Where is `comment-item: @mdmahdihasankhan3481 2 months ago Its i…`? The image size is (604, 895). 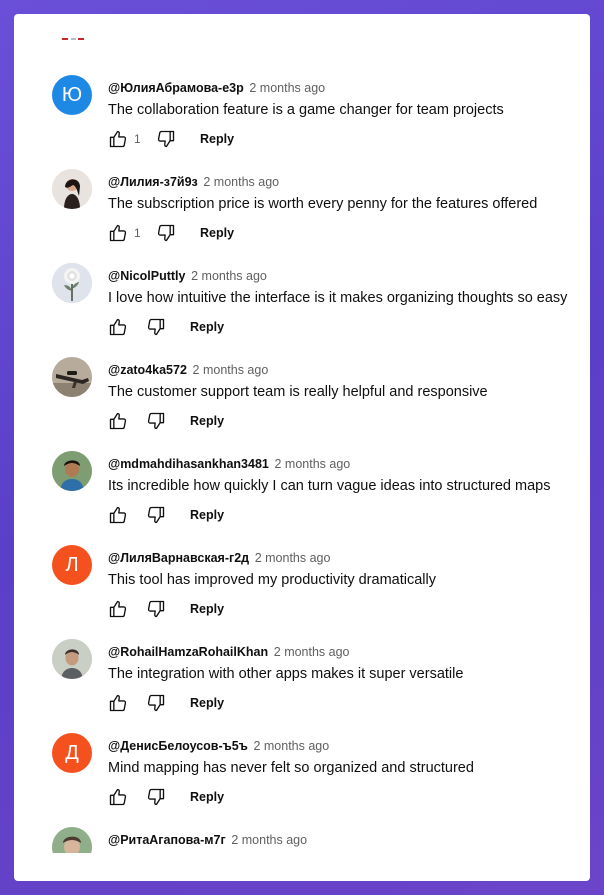 comment-item: @mdmahdihasankhan3481 2 months ago Its i… is located at coordinates (302, 498).